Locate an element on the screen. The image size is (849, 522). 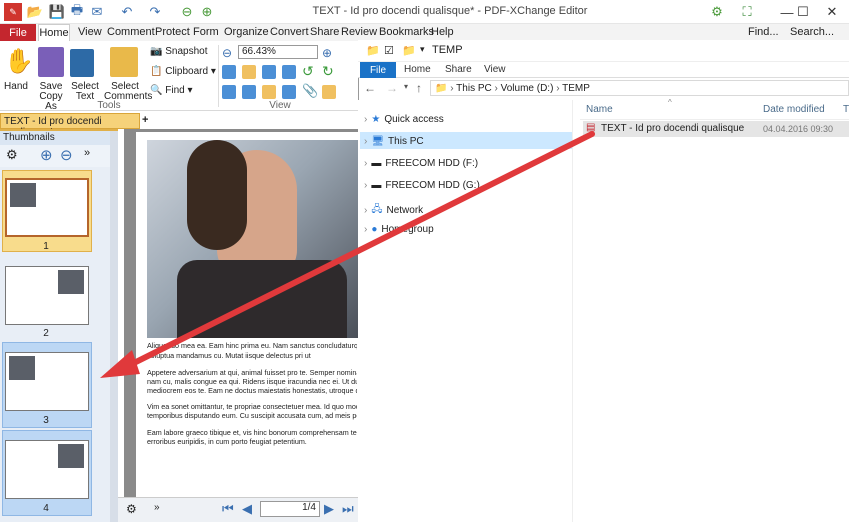
arrow-head is located at coordinates (120, 364).